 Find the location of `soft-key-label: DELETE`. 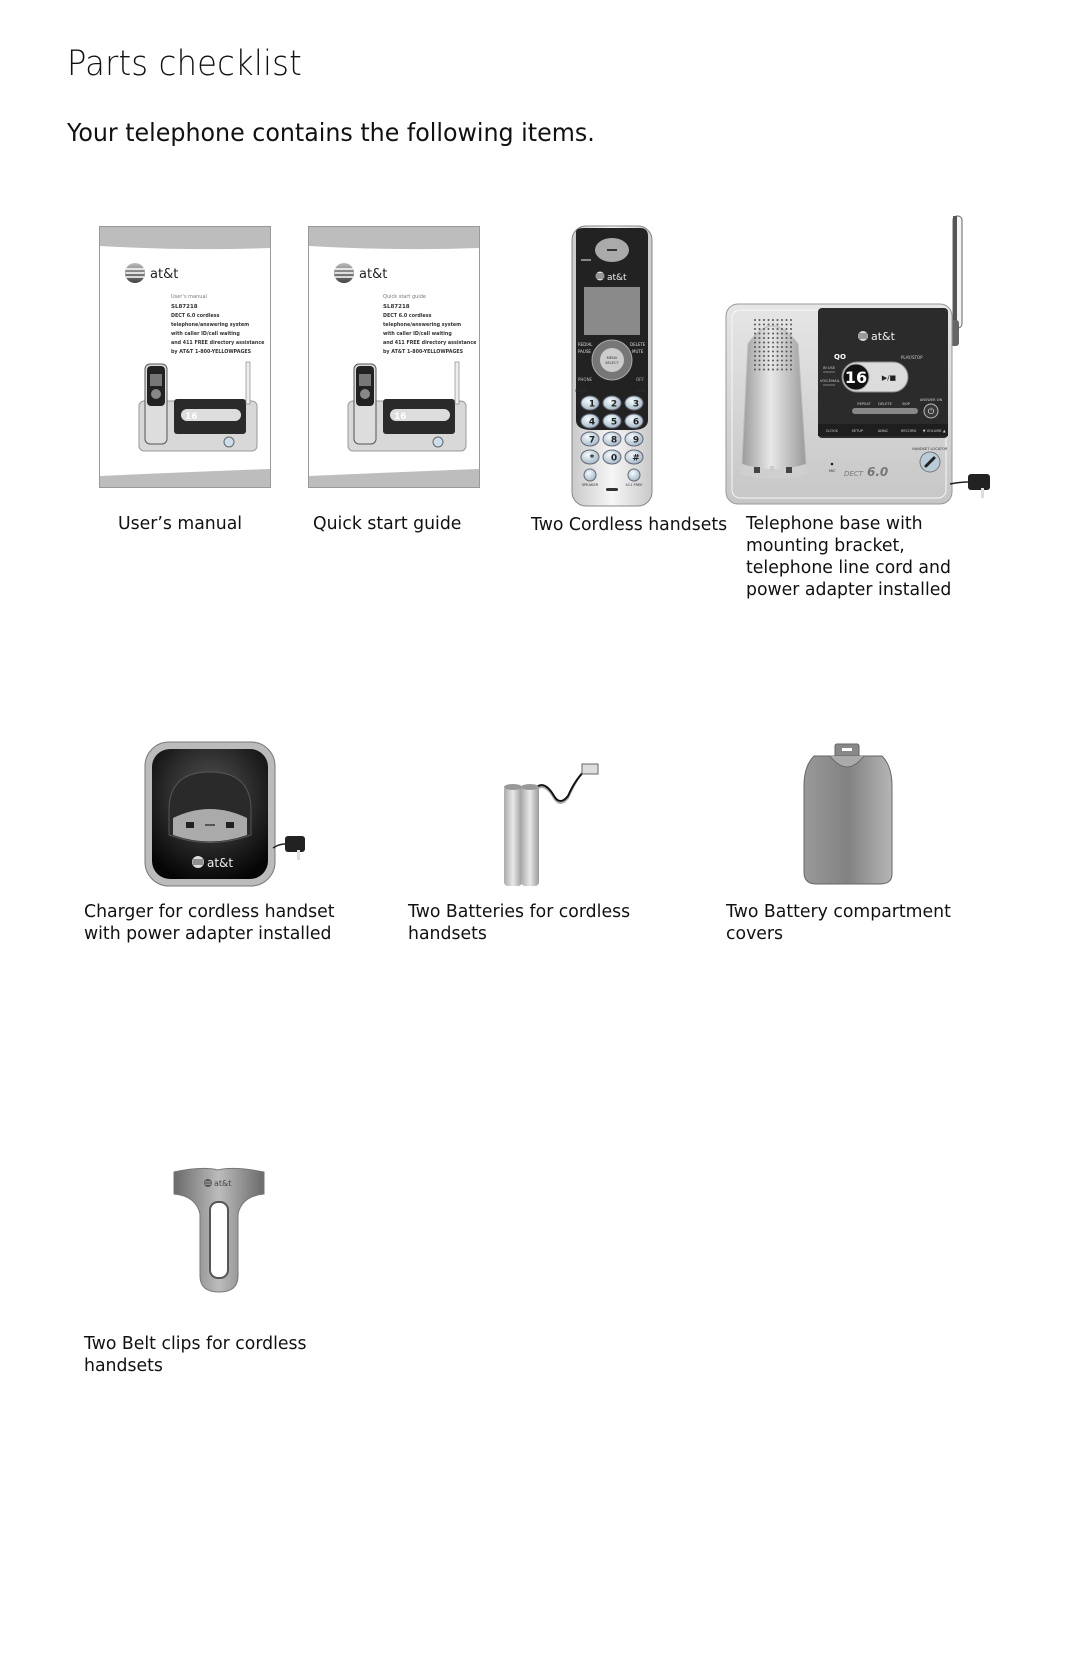

soft-key-label: DELETE is located at coordinates (638, 344).